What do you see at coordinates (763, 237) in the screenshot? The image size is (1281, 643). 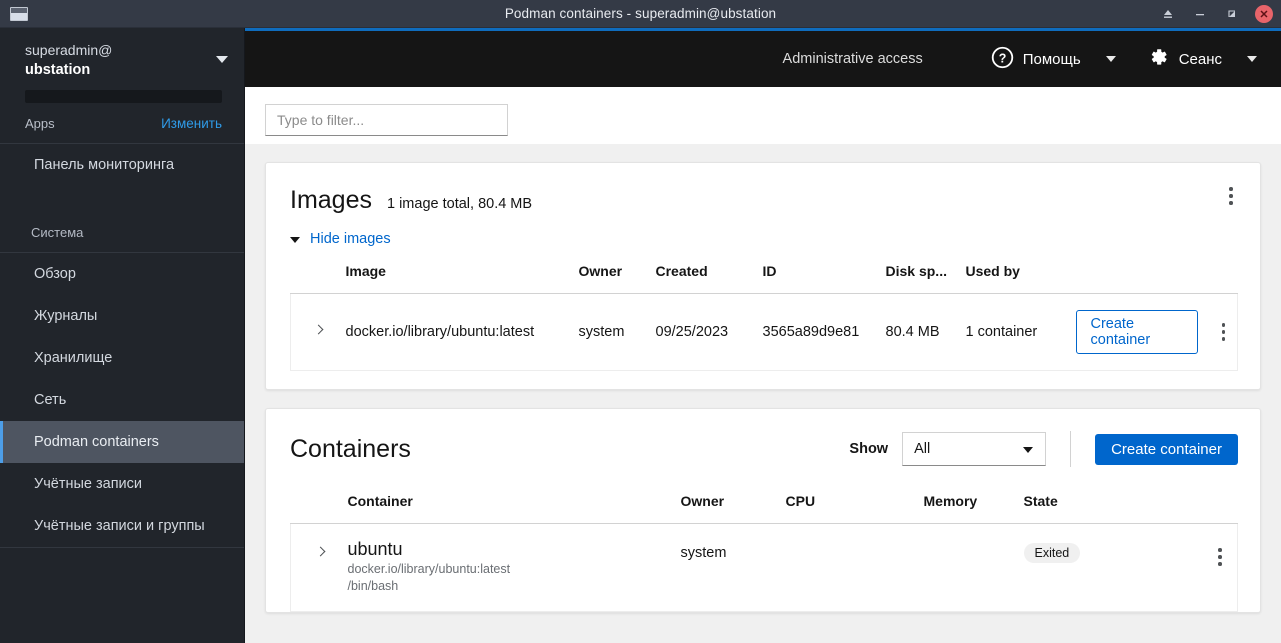 I see `hide-images-toggle: Hide images` at bounding box center [763, 237].